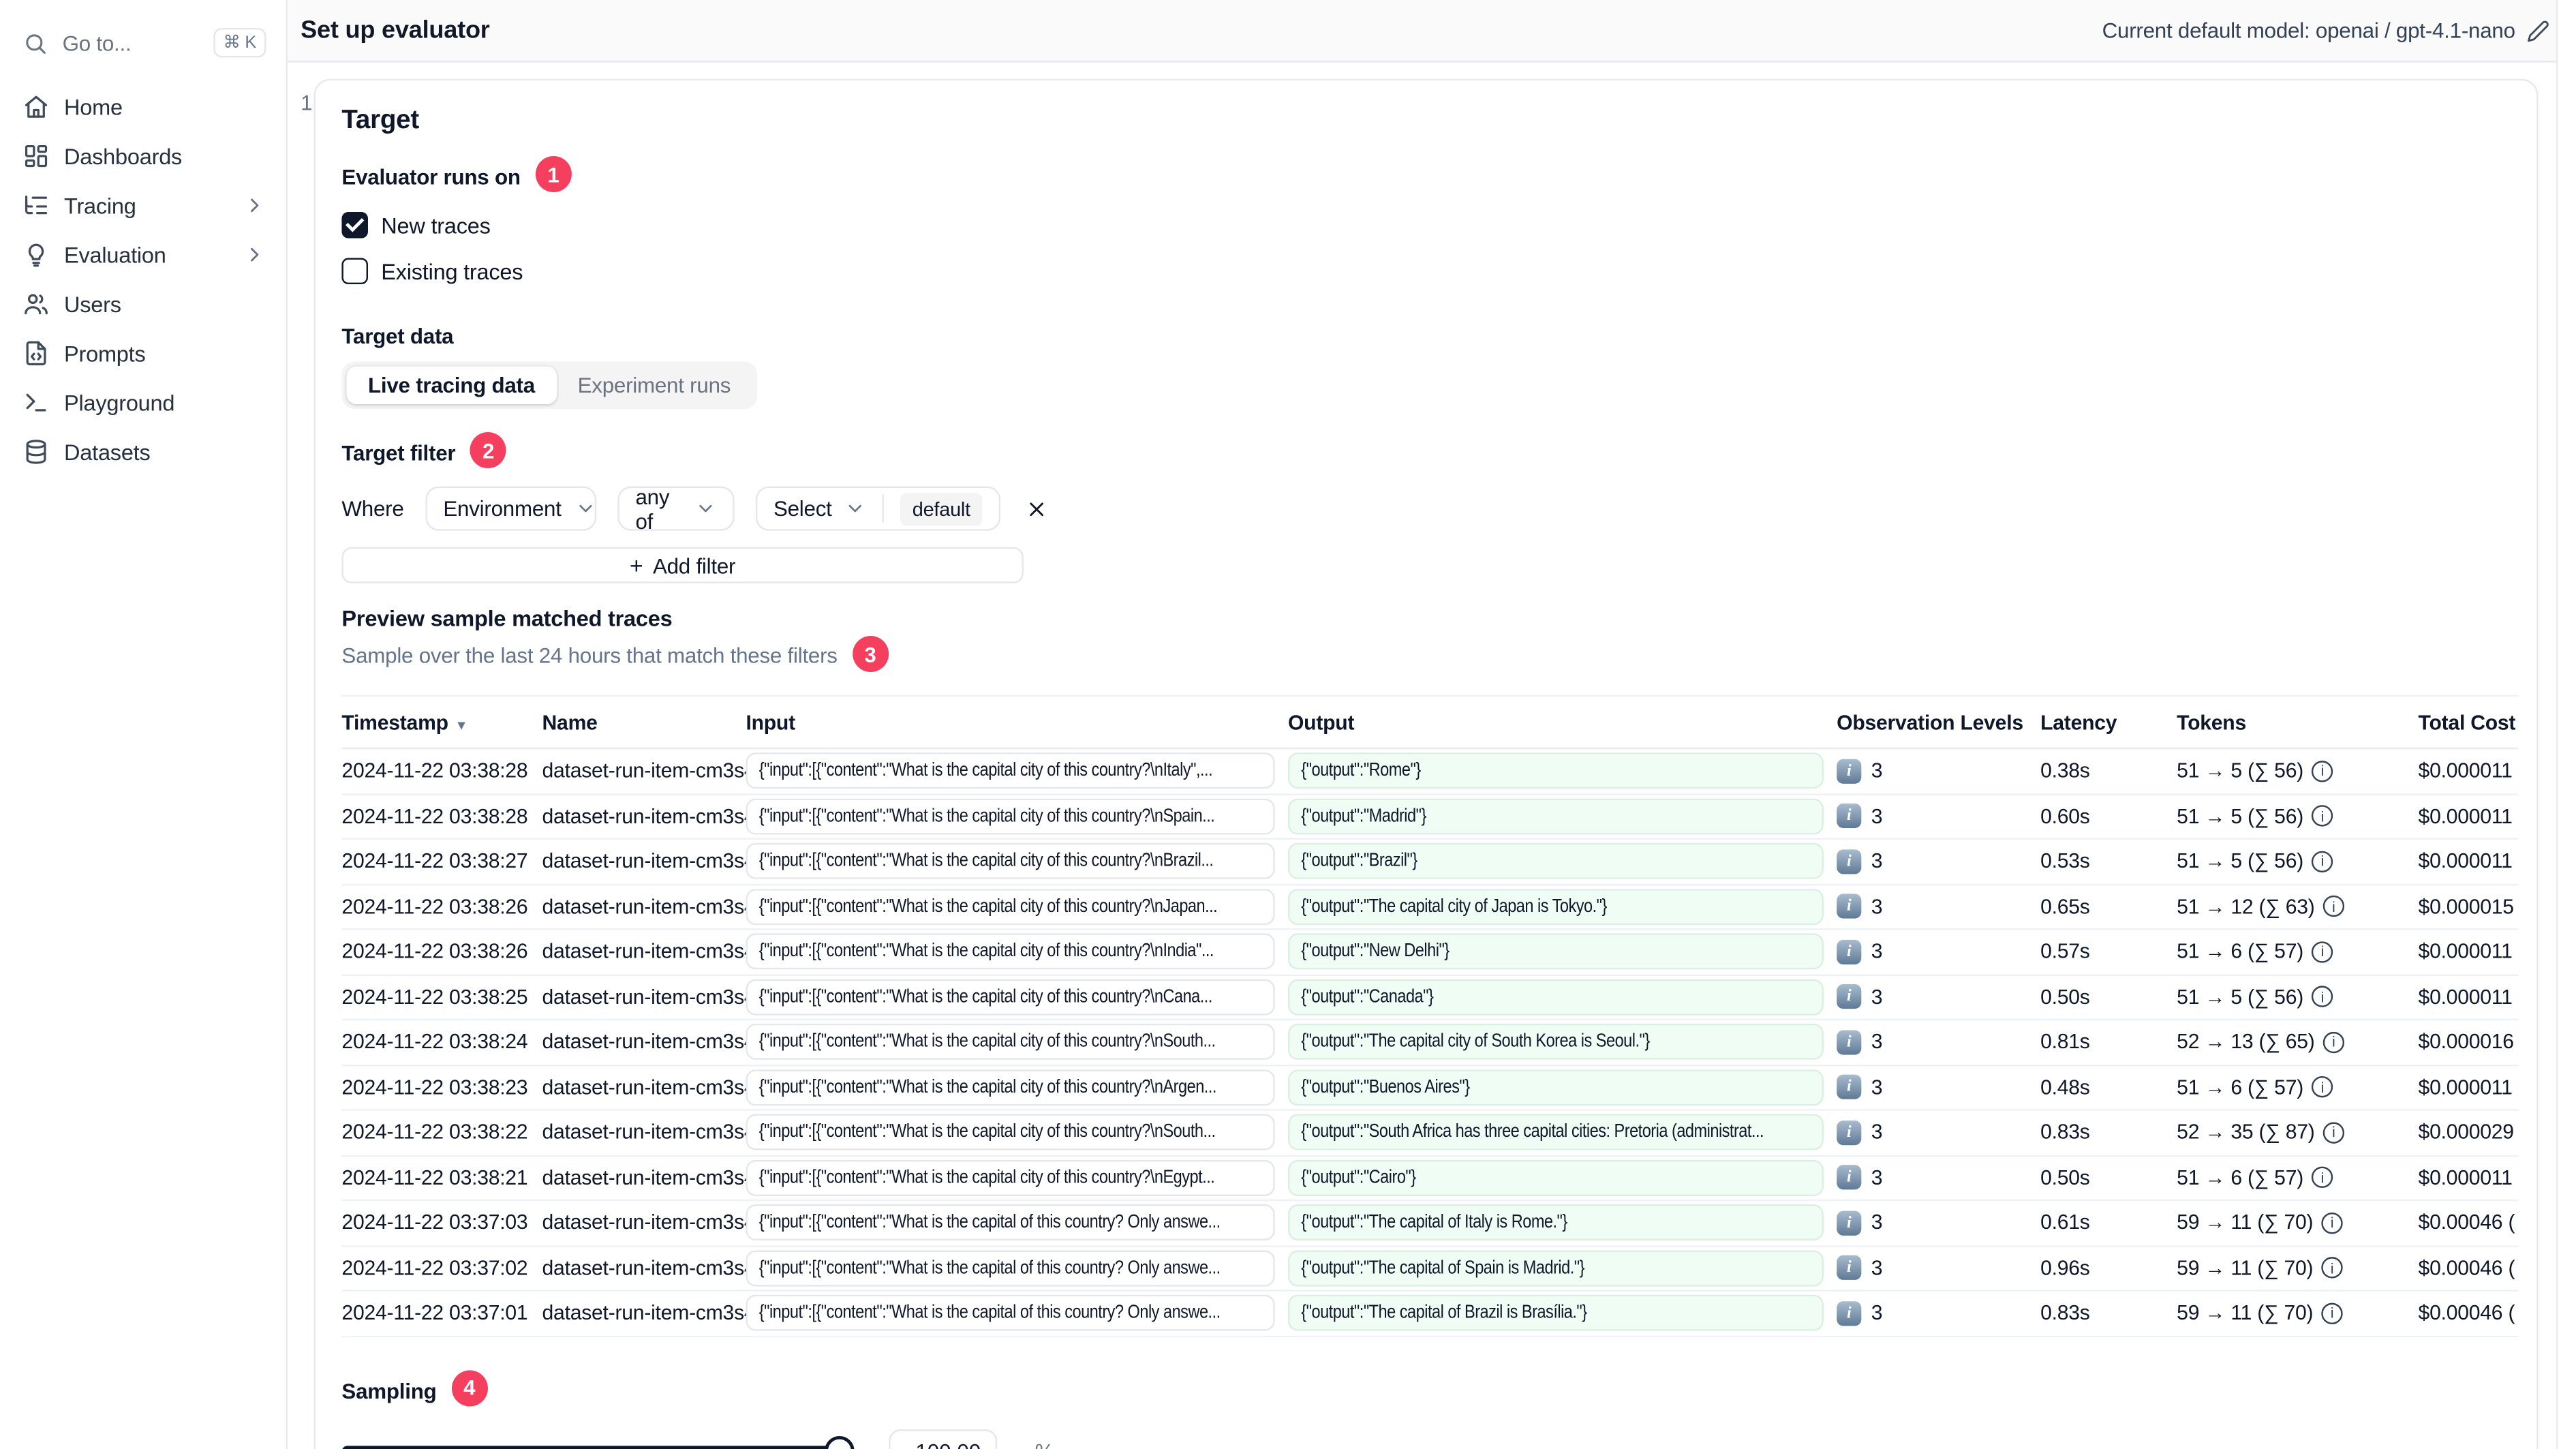 The width and height of the screenshot is (2576, 1449). What do you see at coordinates (1555, 951) in the screenshot?
I see `output-json-box: {"output":"New Delhi"}` at bounding box center [1555, 951].